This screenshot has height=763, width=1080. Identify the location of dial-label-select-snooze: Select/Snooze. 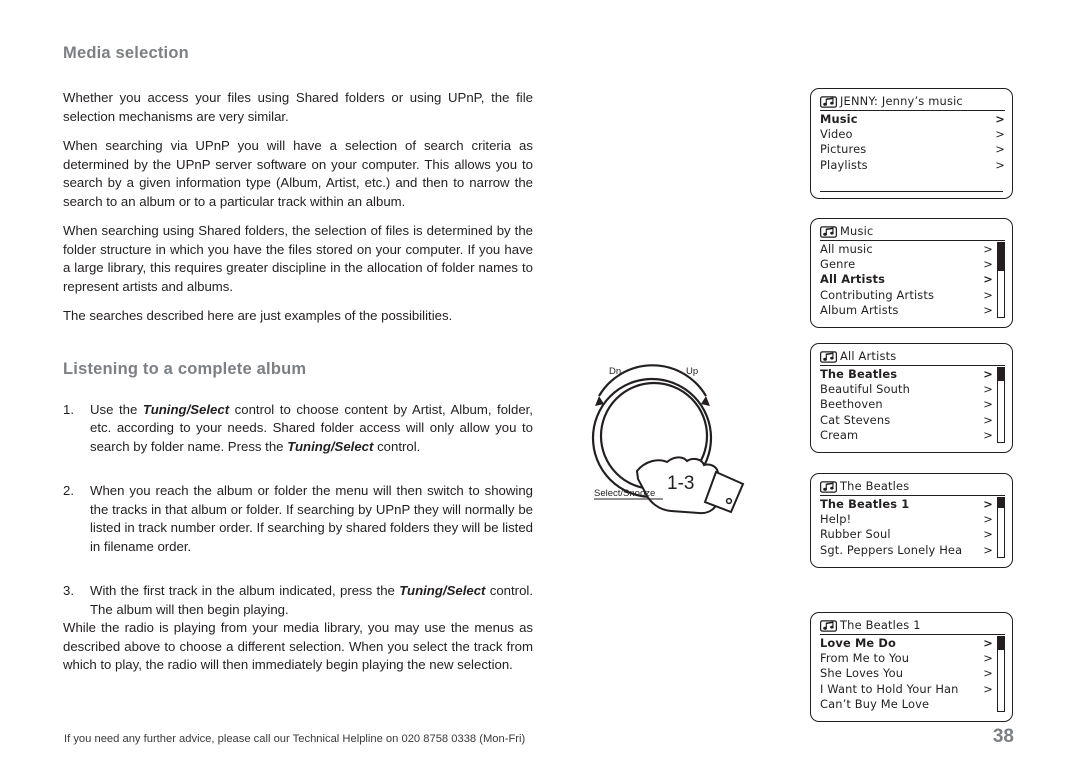
(624, 493).